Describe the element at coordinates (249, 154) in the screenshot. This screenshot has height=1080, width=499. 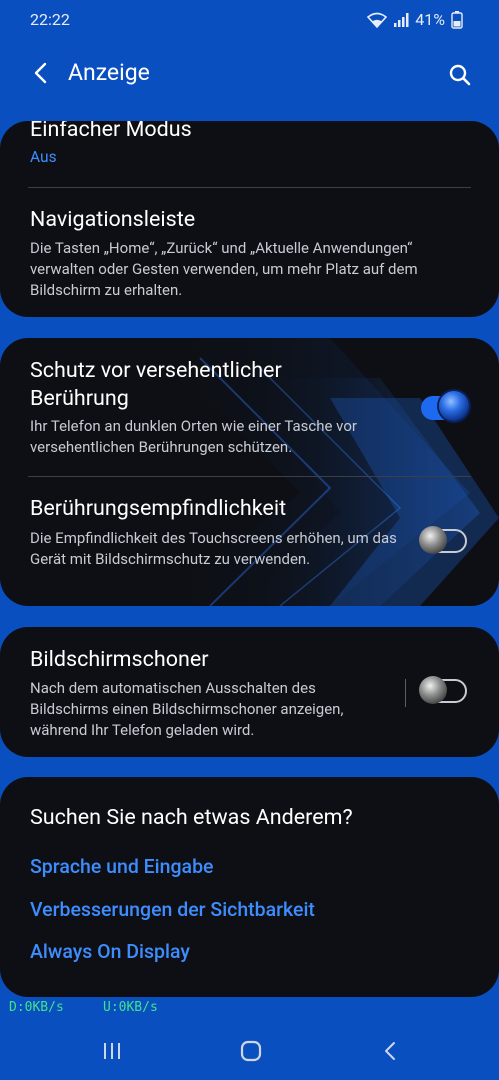
I see `easy-mode-item: Einfacher Modus Aus` at that location.